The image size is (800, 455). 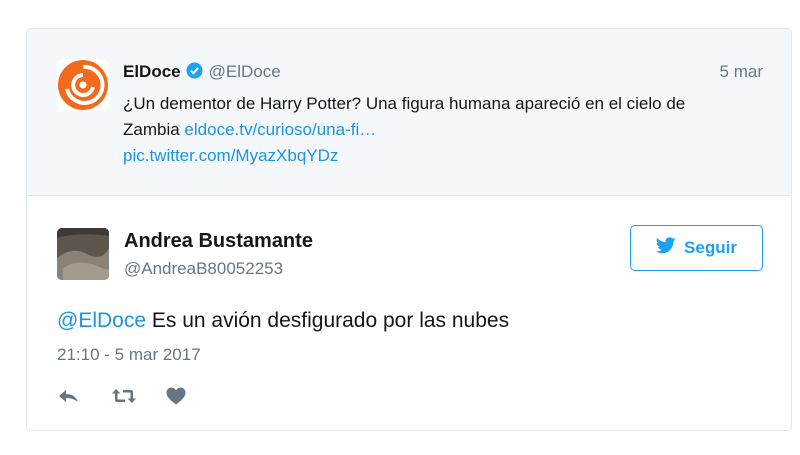 I want to click on retweet-icon, so click(x=123, y=396).